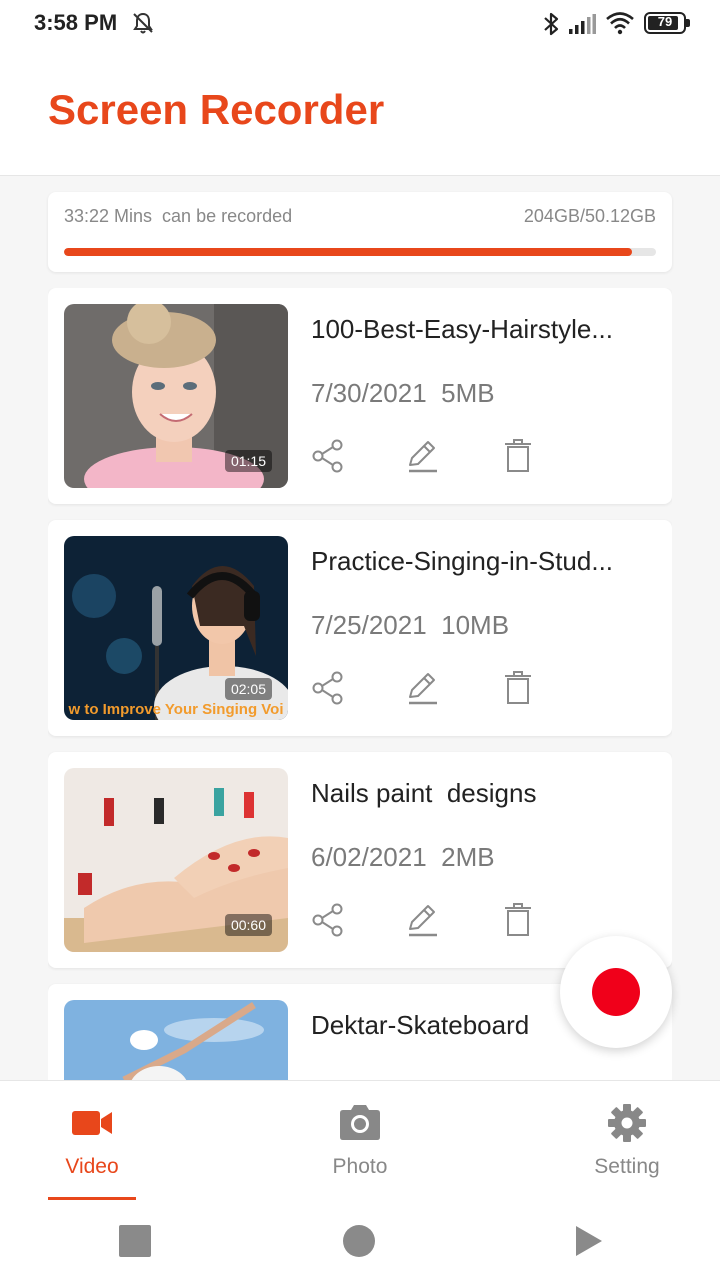 The height and width of the screenshot is (1280, 720). I want to click on nav-tab-photo: Photo, so click(360, 1141).